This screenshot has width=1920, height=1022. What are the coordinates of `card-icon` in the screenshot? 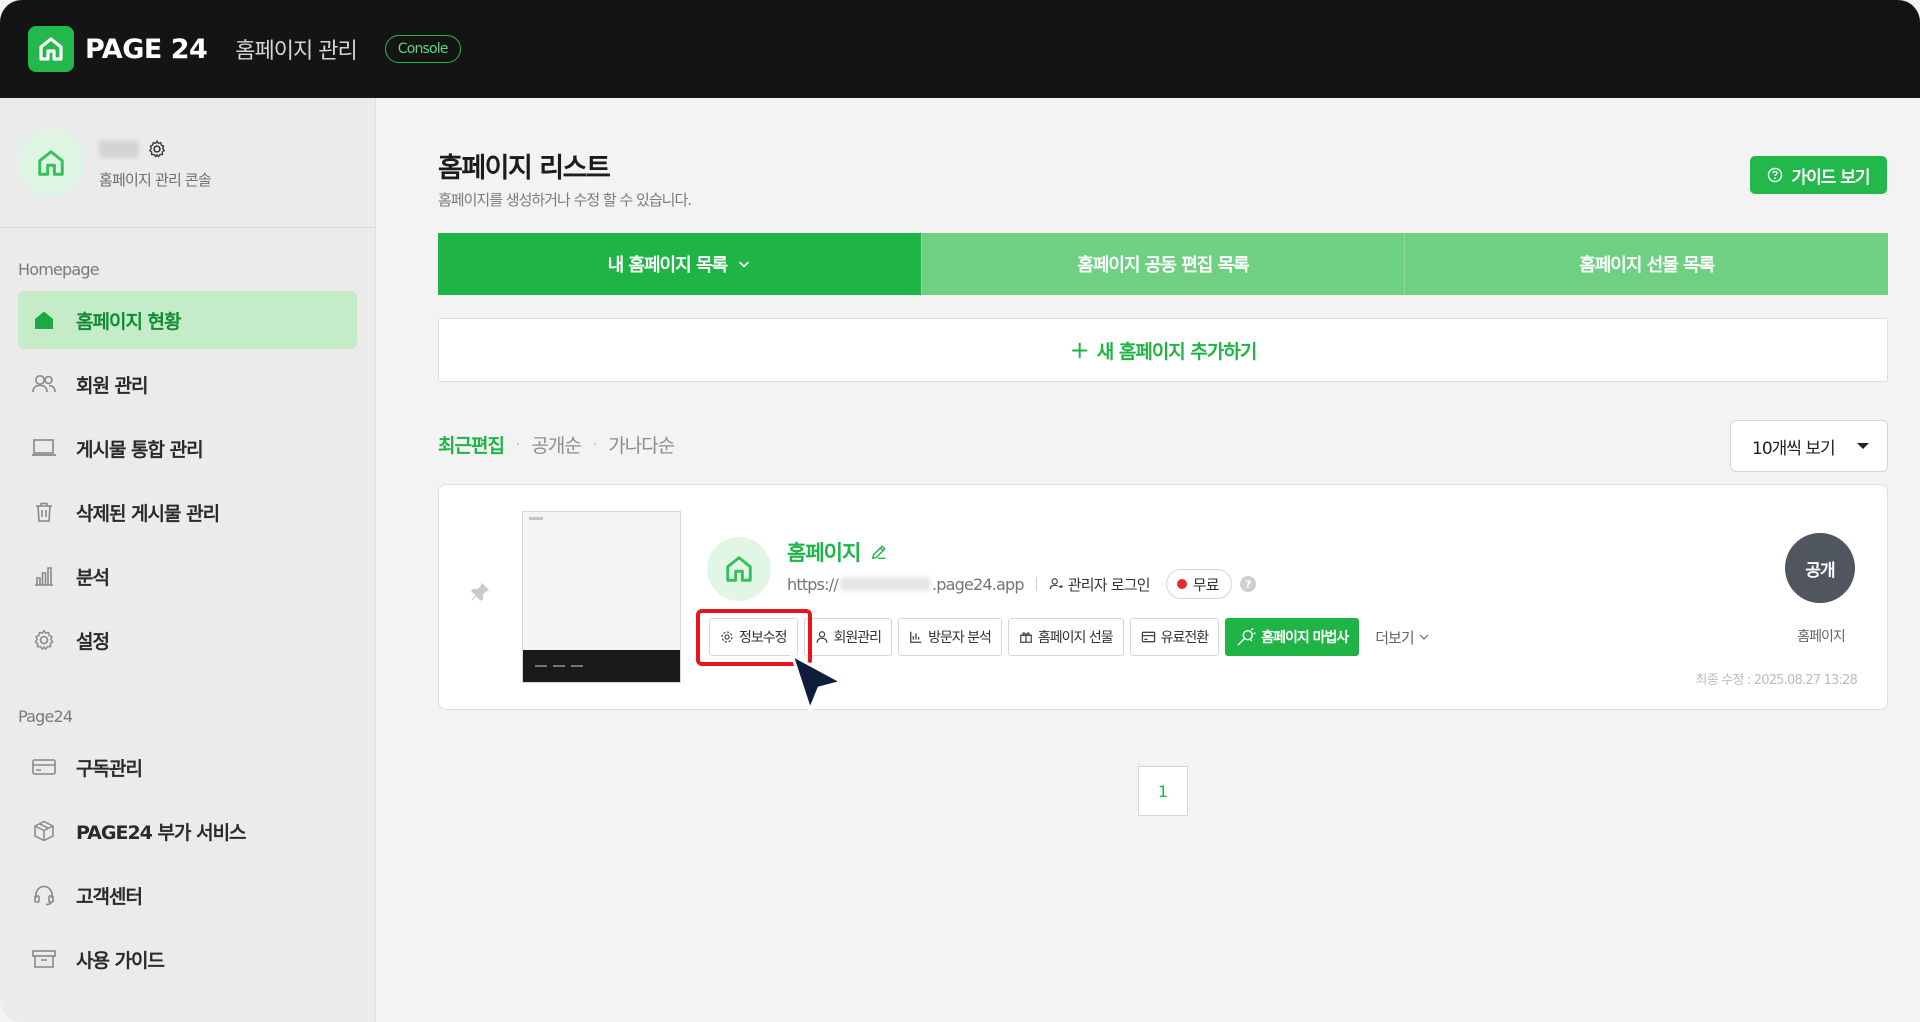 It's located at (1148, 637).